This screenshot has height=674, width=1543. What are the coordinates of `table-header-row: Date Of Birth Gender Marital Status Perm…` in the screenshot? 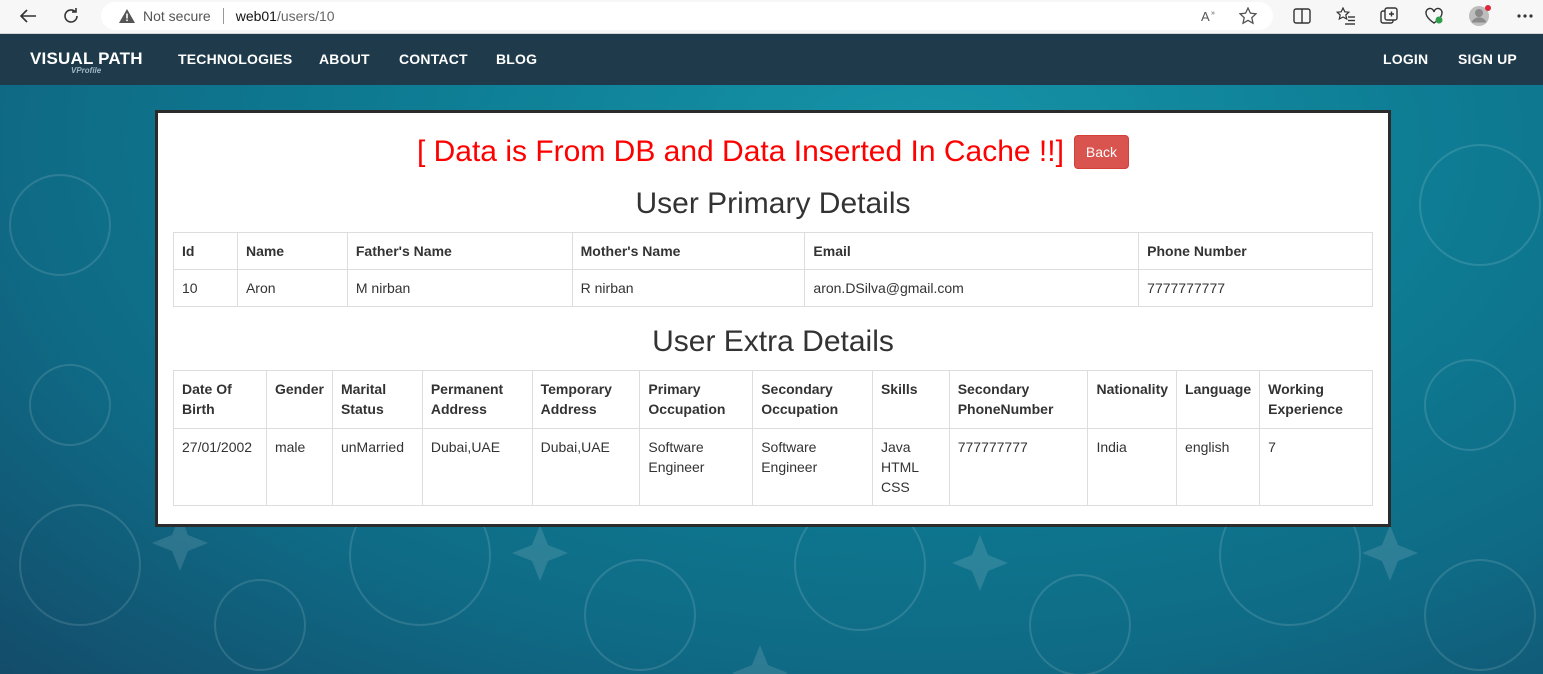 It's located at (773, 399).